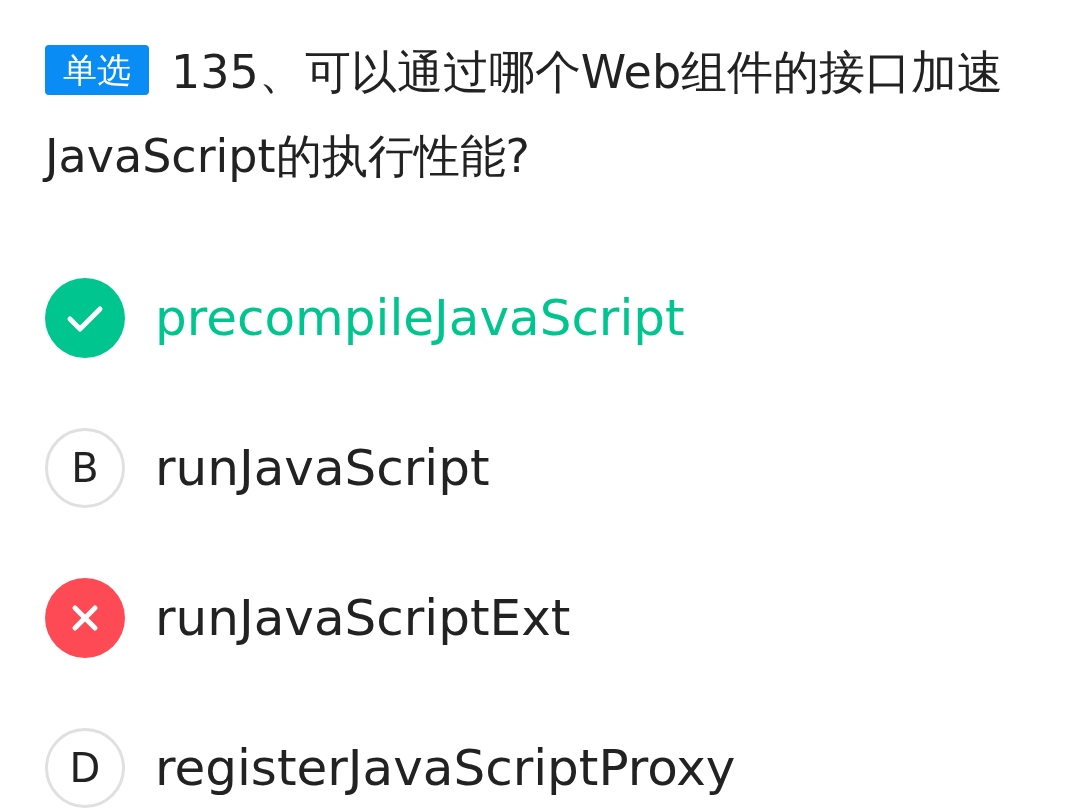 The height and width of the screenshot is (809, 1080). Describe the element at coordinates (322, 468) in the screenshot. I see `option-text: runJavaScript` at that location.